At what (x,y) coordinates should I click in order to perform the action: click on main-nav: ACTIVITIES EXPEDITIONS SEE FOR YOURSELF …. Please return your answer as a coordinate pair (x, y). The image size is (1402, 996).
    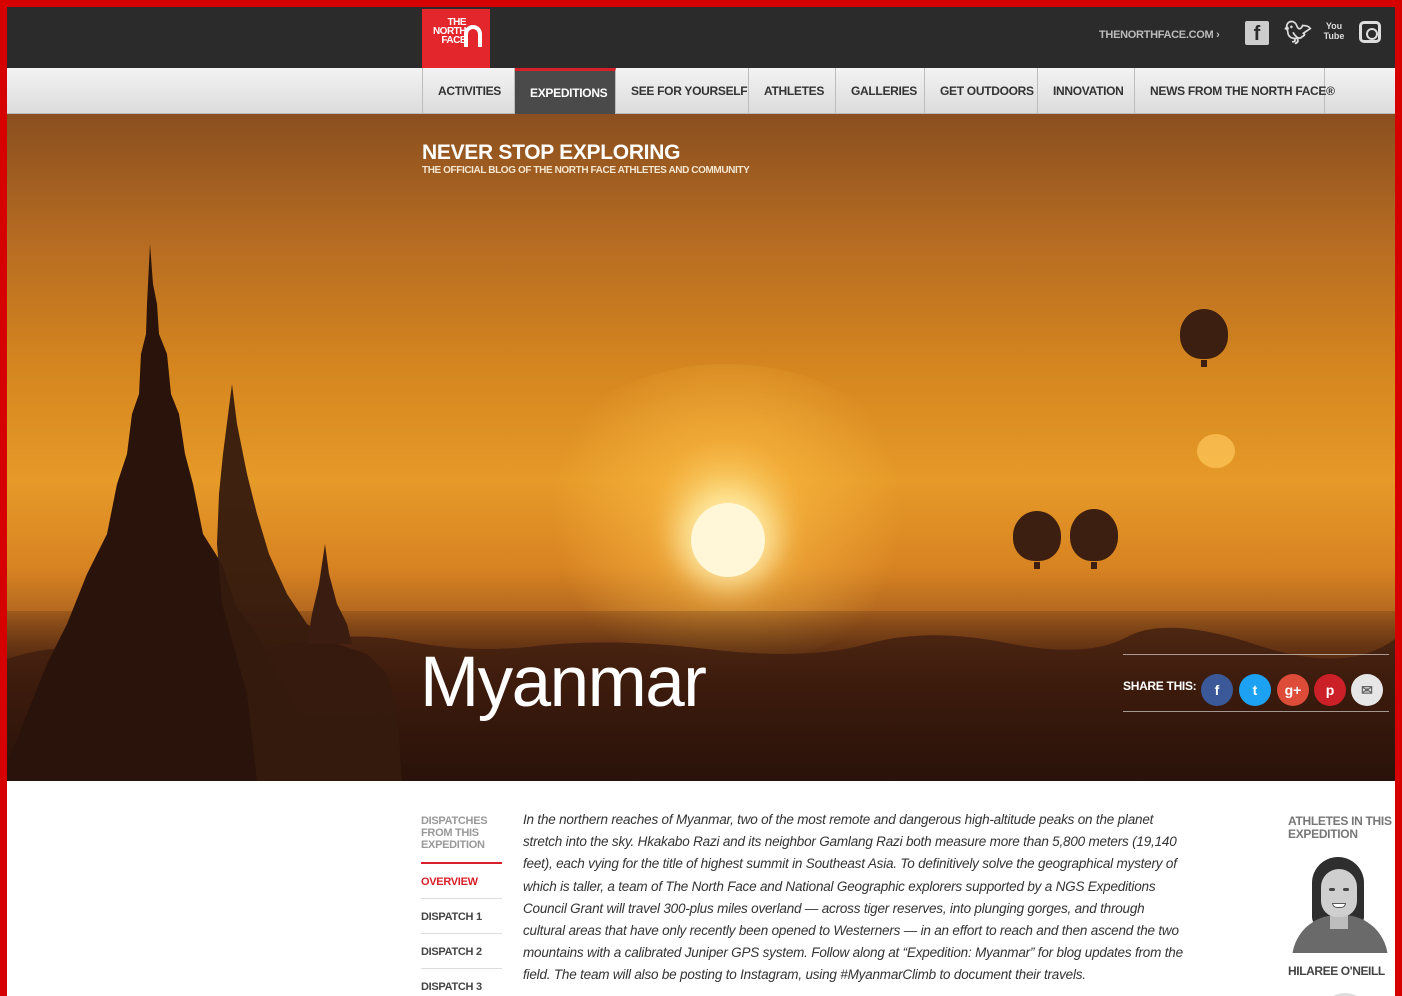
    Looking at the image, I should click on (701, 91).